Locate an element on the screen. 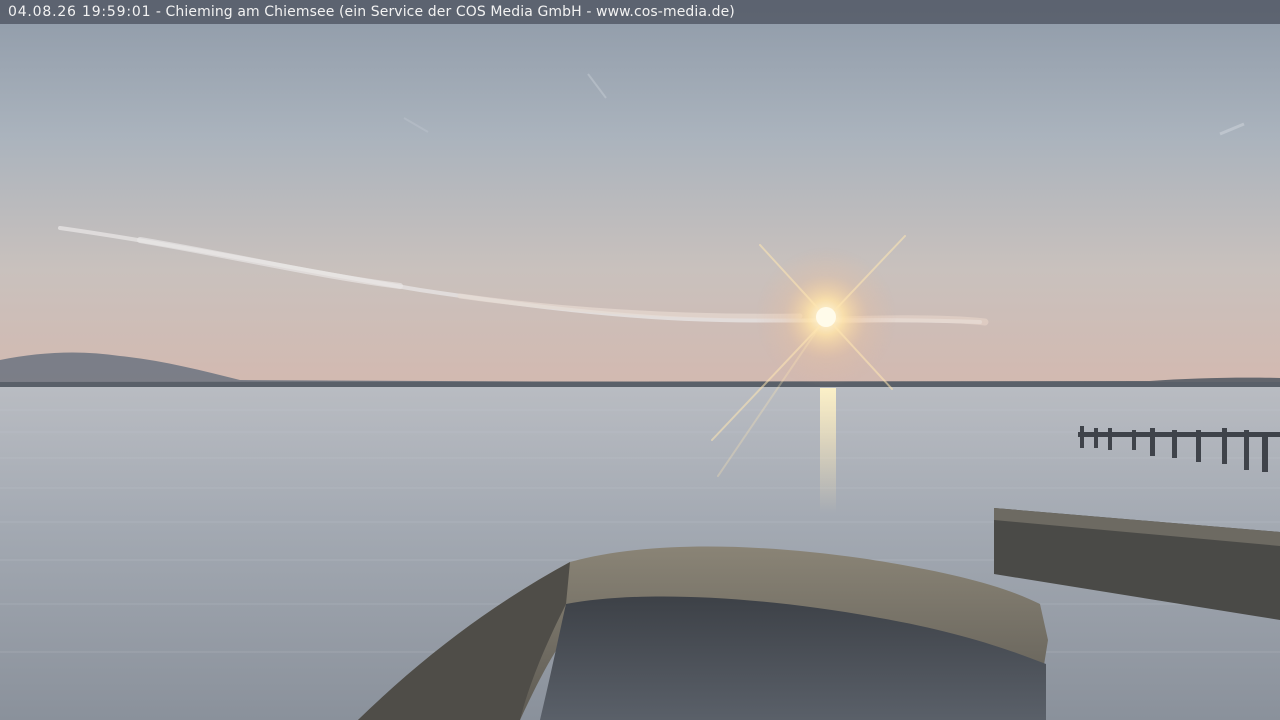 The width and height of the screenshot is (1280, 720). sun is located at coordinates (826, 317).